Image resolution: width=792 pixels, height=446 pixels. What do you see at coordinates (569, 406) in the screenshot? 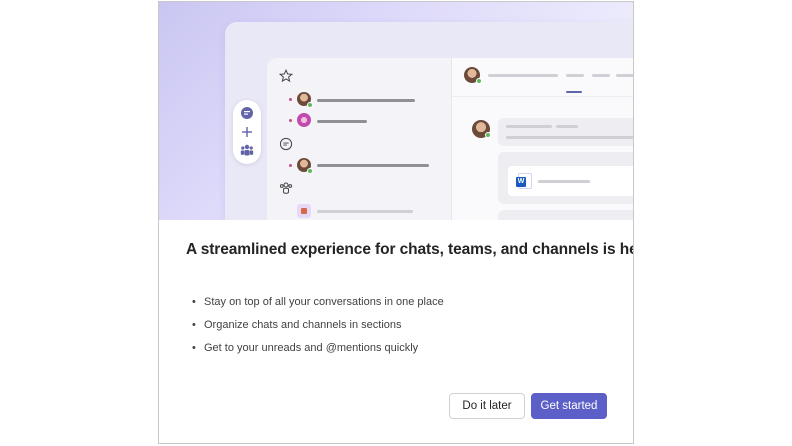
I see `get-started-button: Get started` at bounding box center [569, 406].